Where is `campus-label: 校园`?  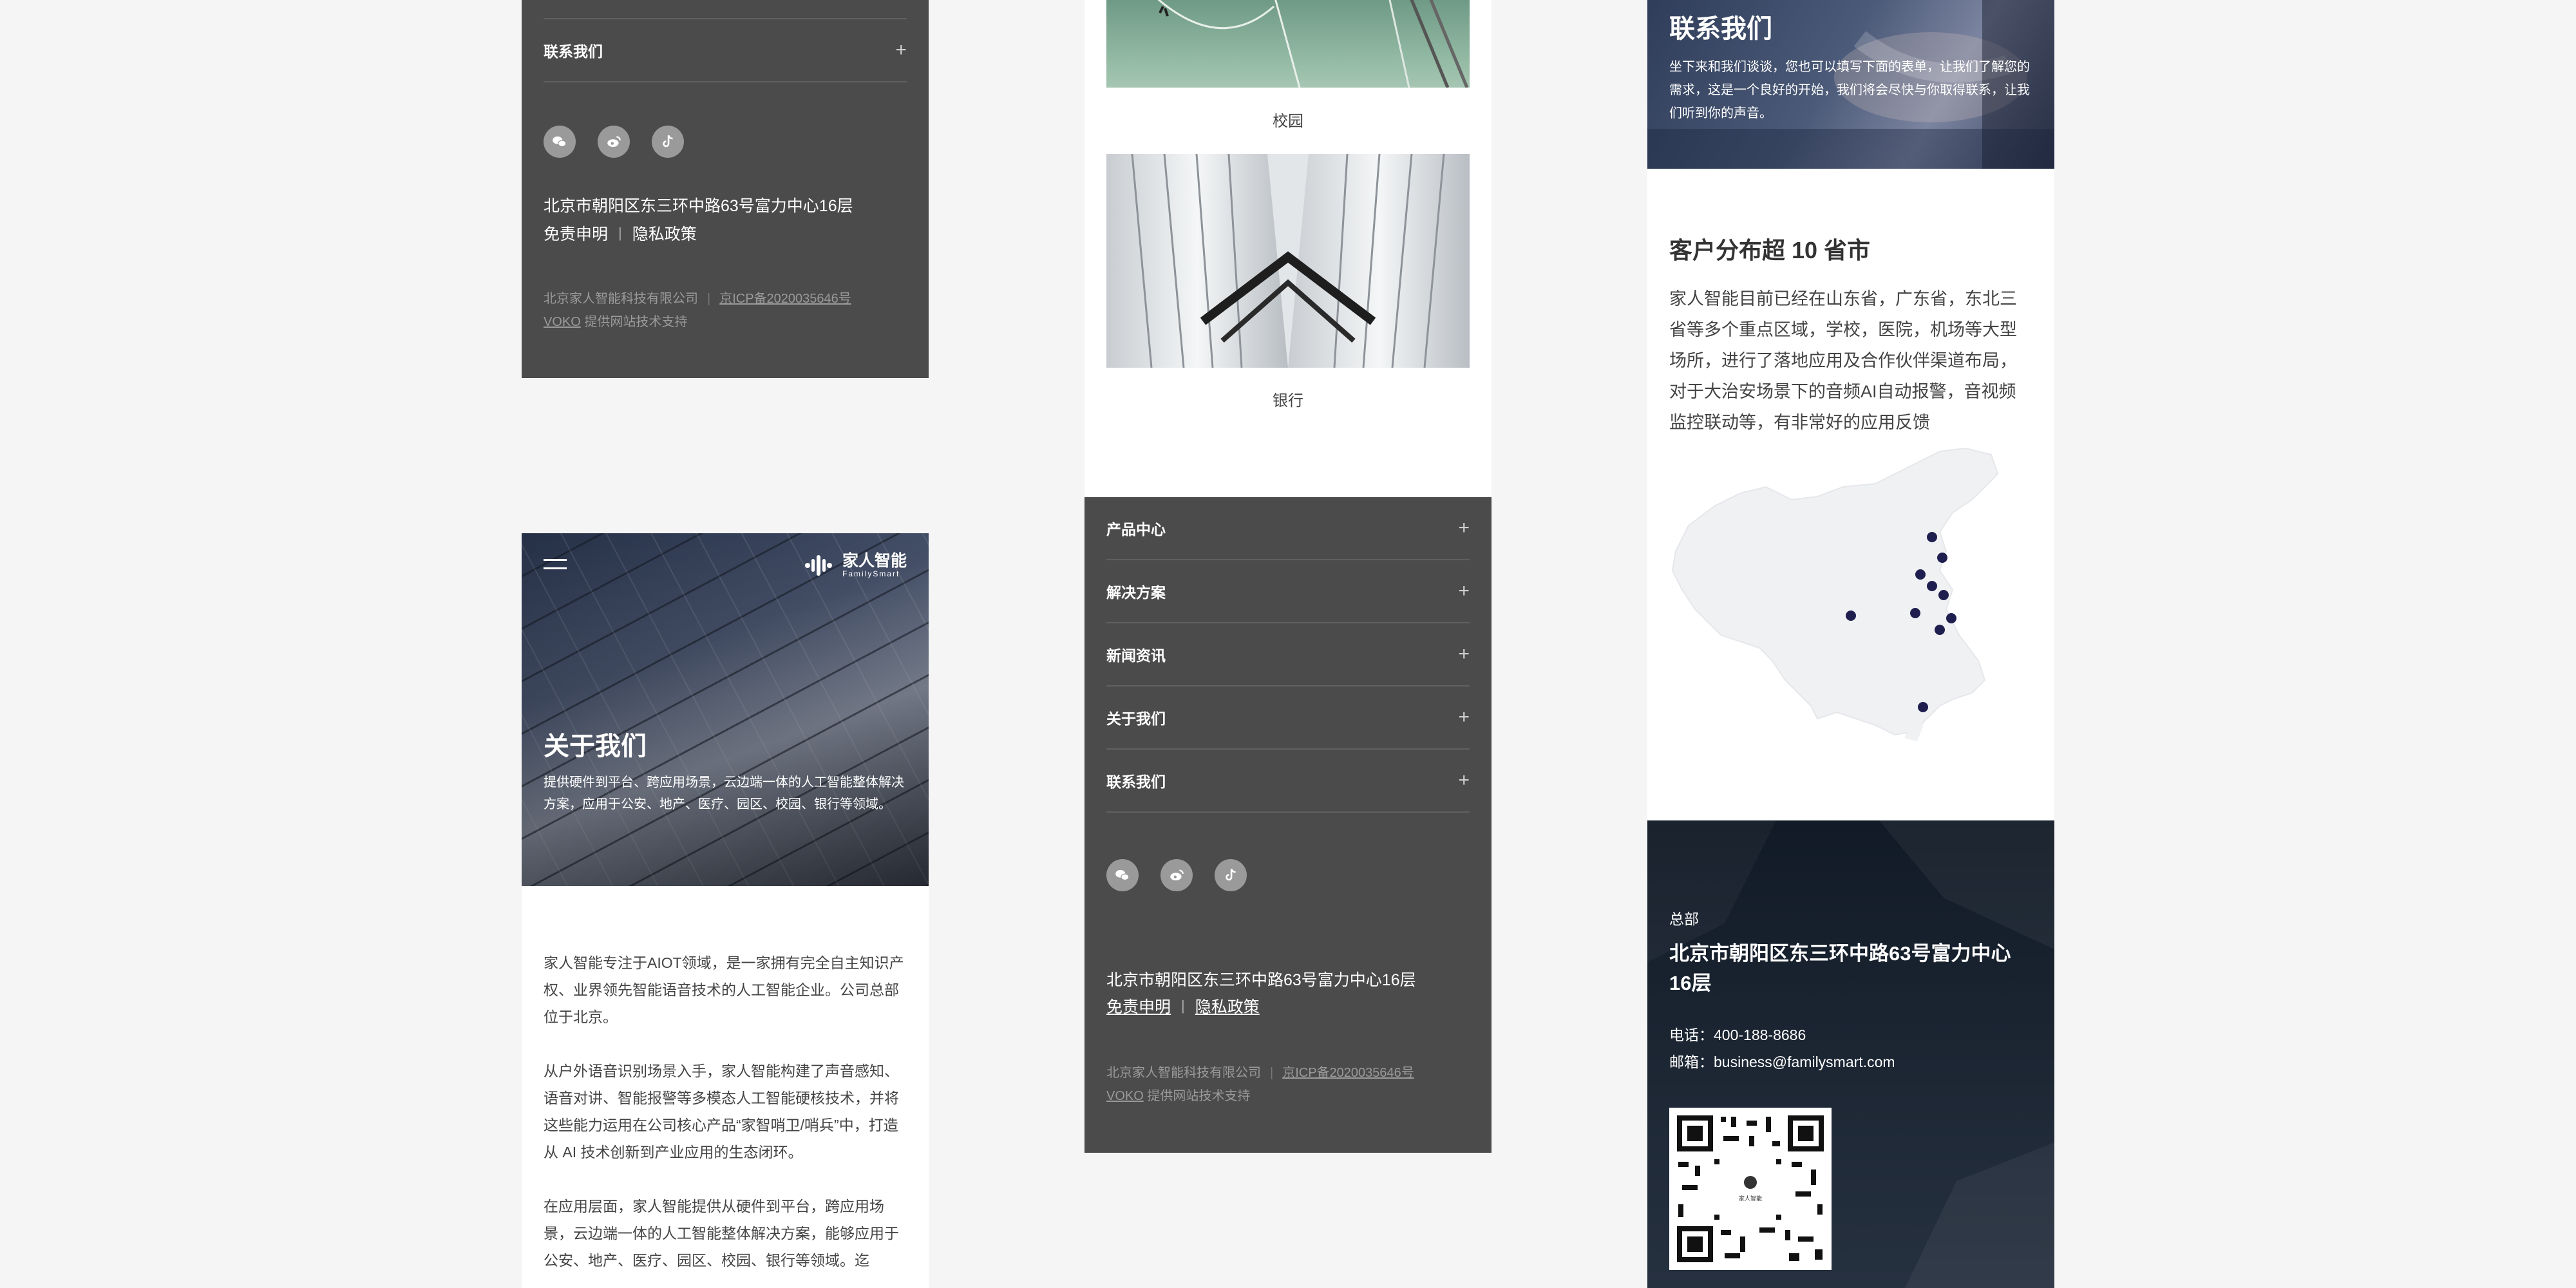 campus-label: 校园 is located at coordinates (1288, 121).